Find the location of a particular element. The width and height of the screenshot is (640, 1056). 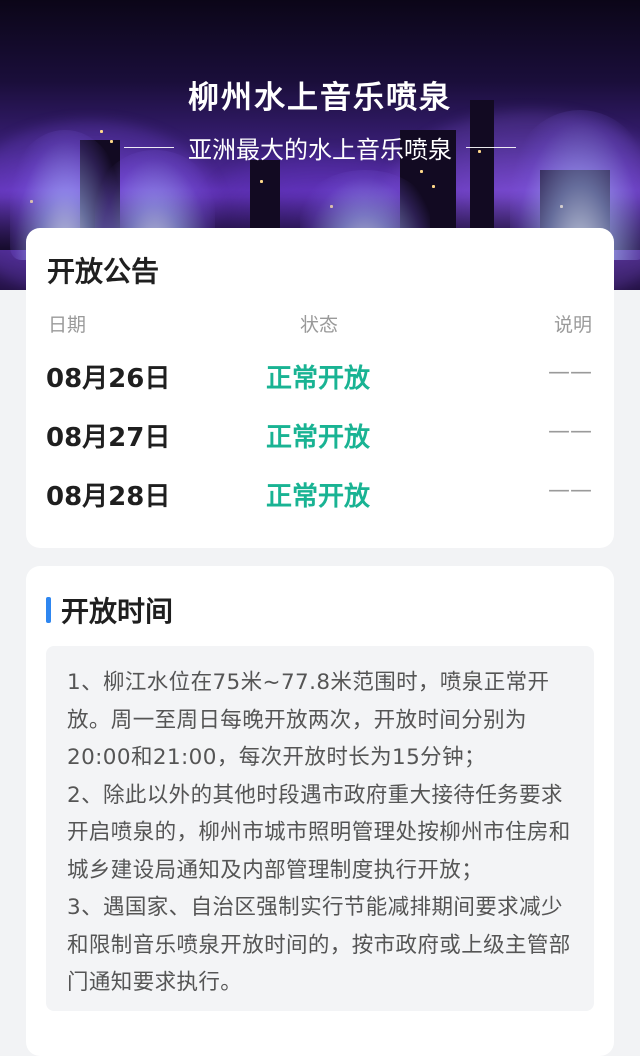

column-header-note: 说明 is located at coordinates (572, 325).